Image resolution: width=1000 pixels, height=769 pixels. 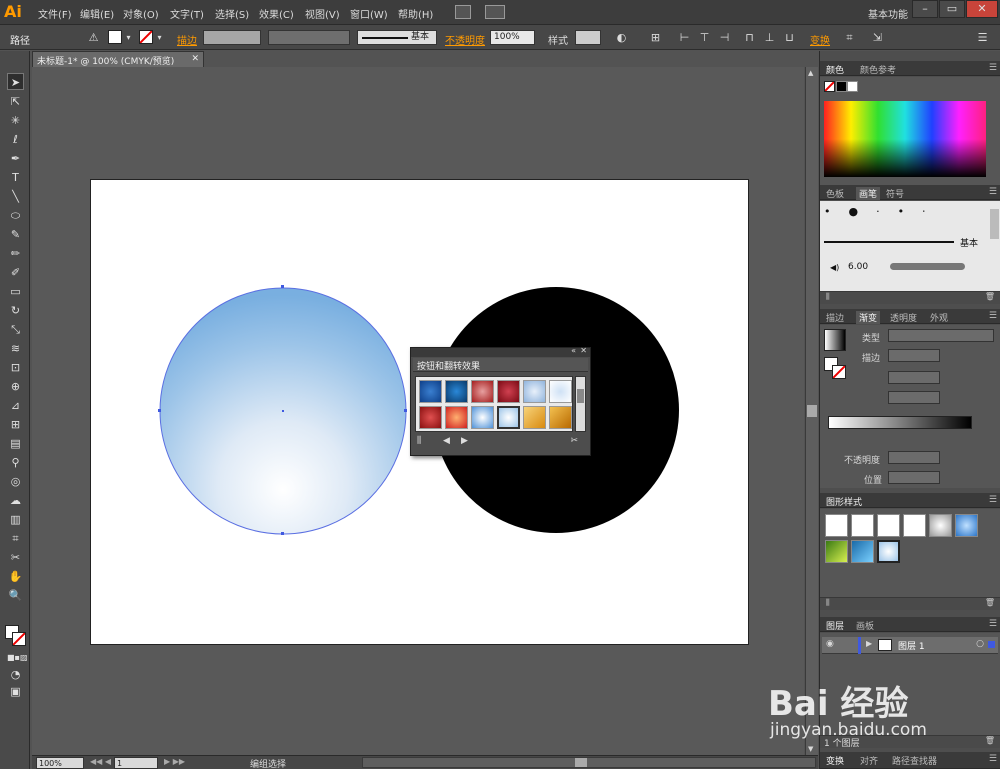 What do you see at coordinates (980, 644) in the screenshot?
I see `target-icon: ○` at bounding box center [980, 644].